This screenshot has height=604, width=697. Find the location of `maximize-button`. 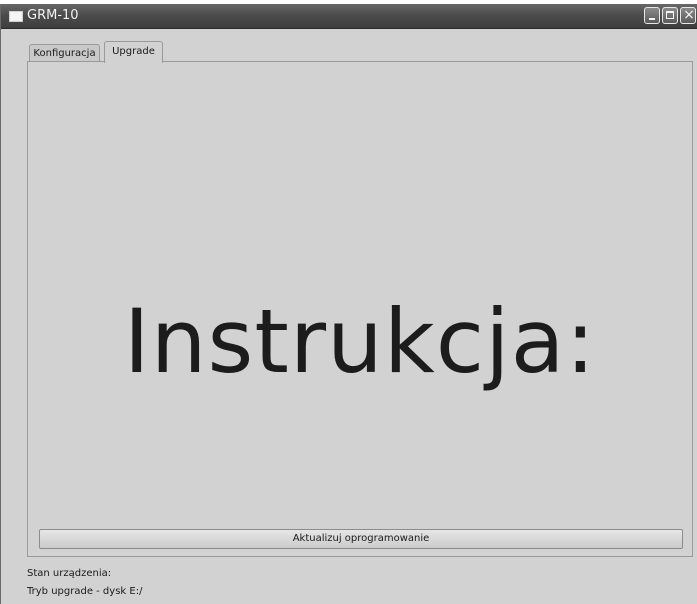

maximize-button is located at coordinates (670, 15).